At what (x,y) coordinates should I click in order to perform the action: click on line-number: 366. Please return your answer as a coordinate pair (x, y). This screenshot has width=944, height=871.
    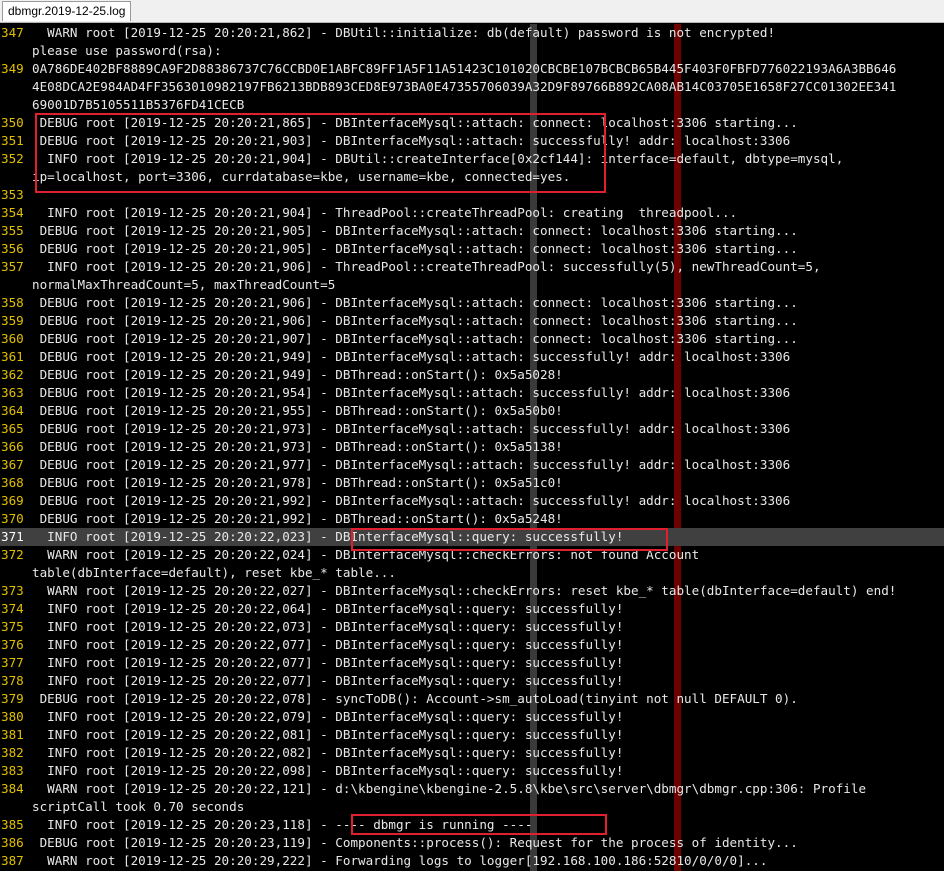
    Looking at the image, I should click on (12, 446).